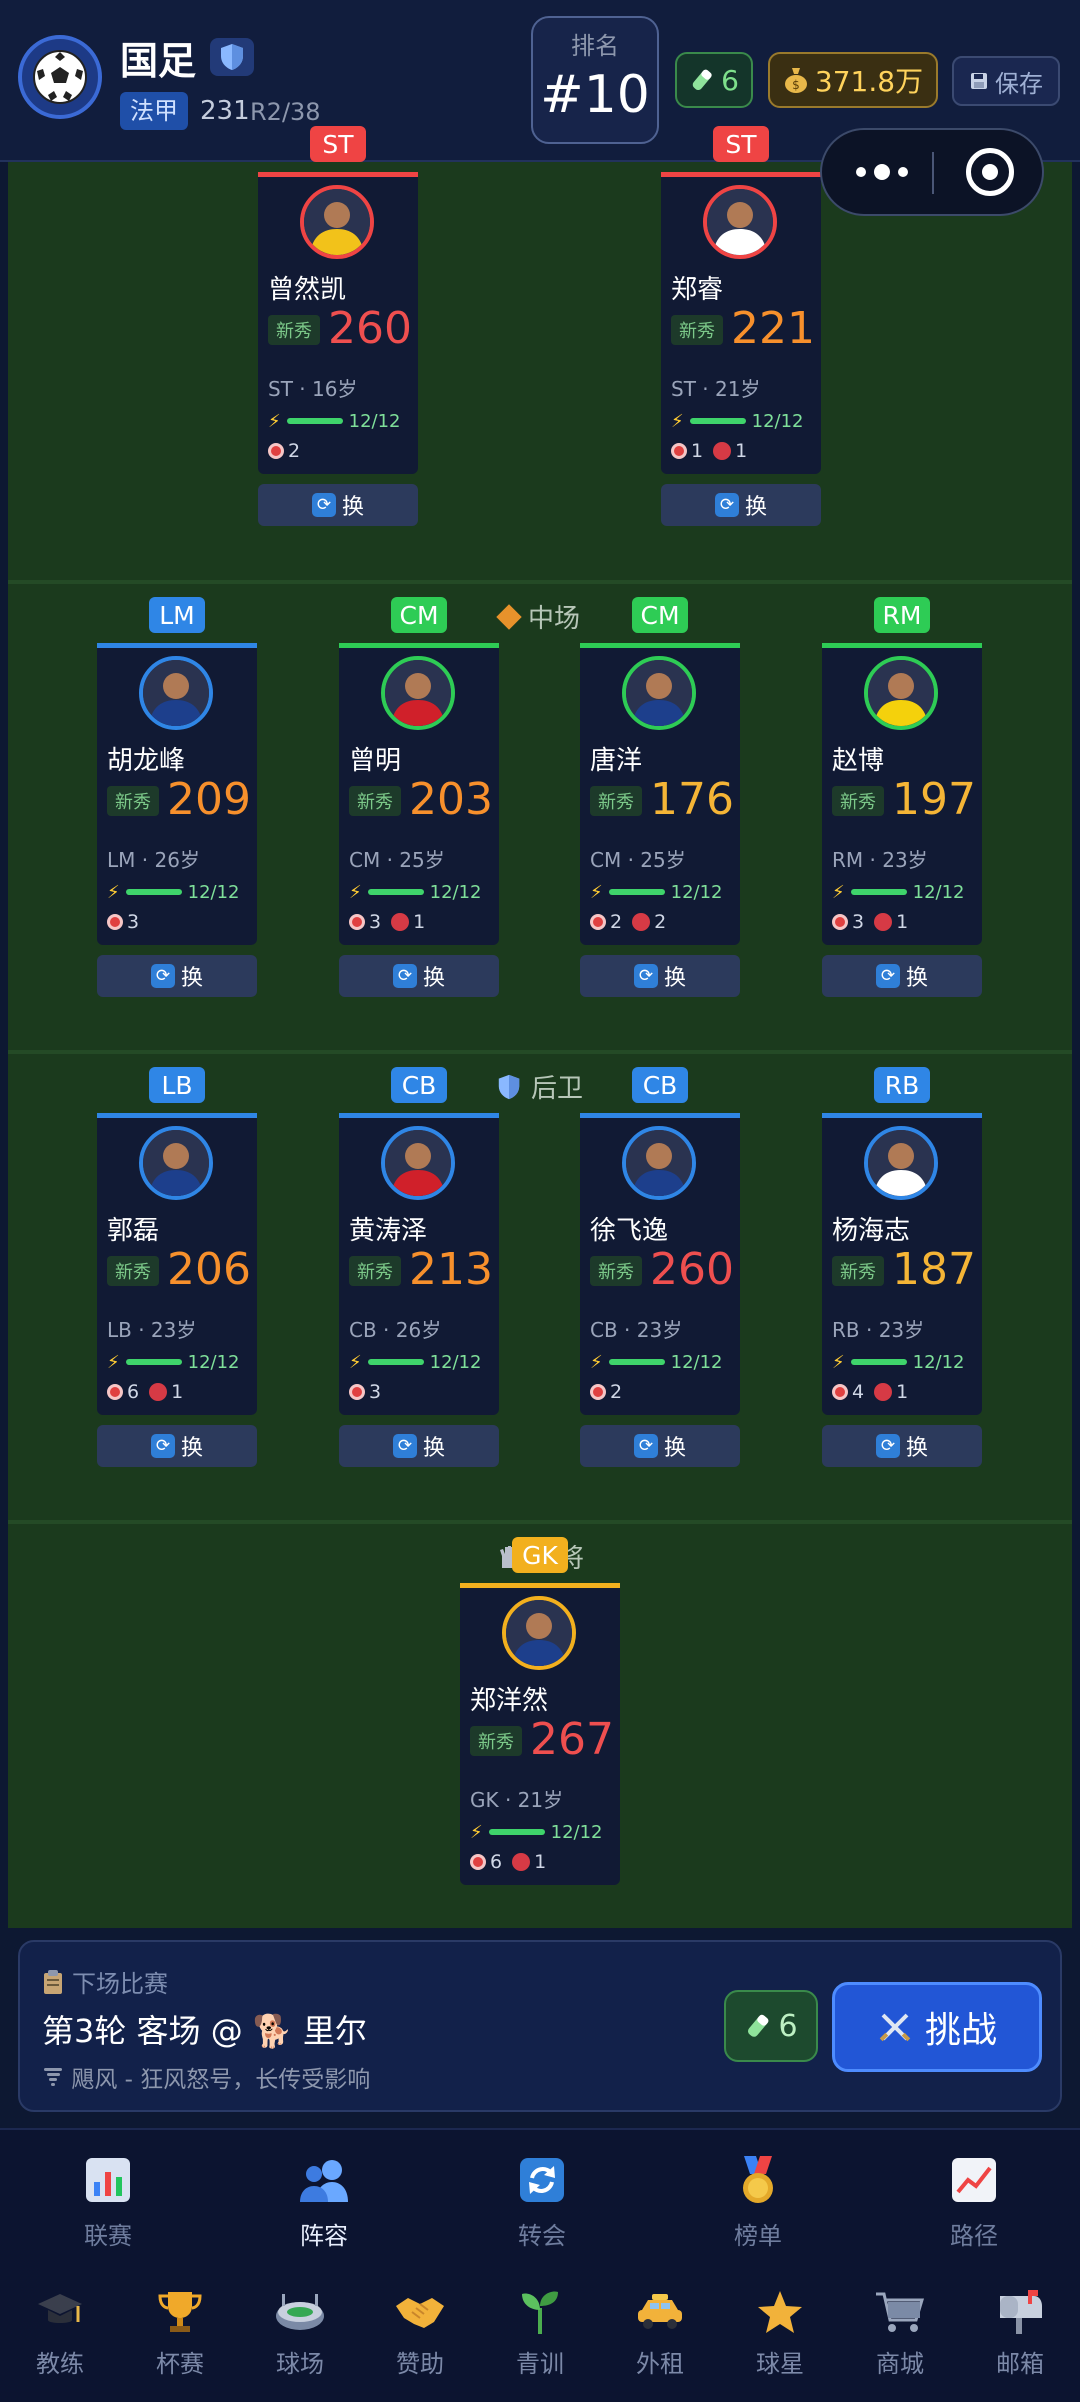 The width and height of the screenshot is (1080, 2402). Describe the element at coordinates (496, 1862) in the screenshot. I see `goal-count: 6` at that location.